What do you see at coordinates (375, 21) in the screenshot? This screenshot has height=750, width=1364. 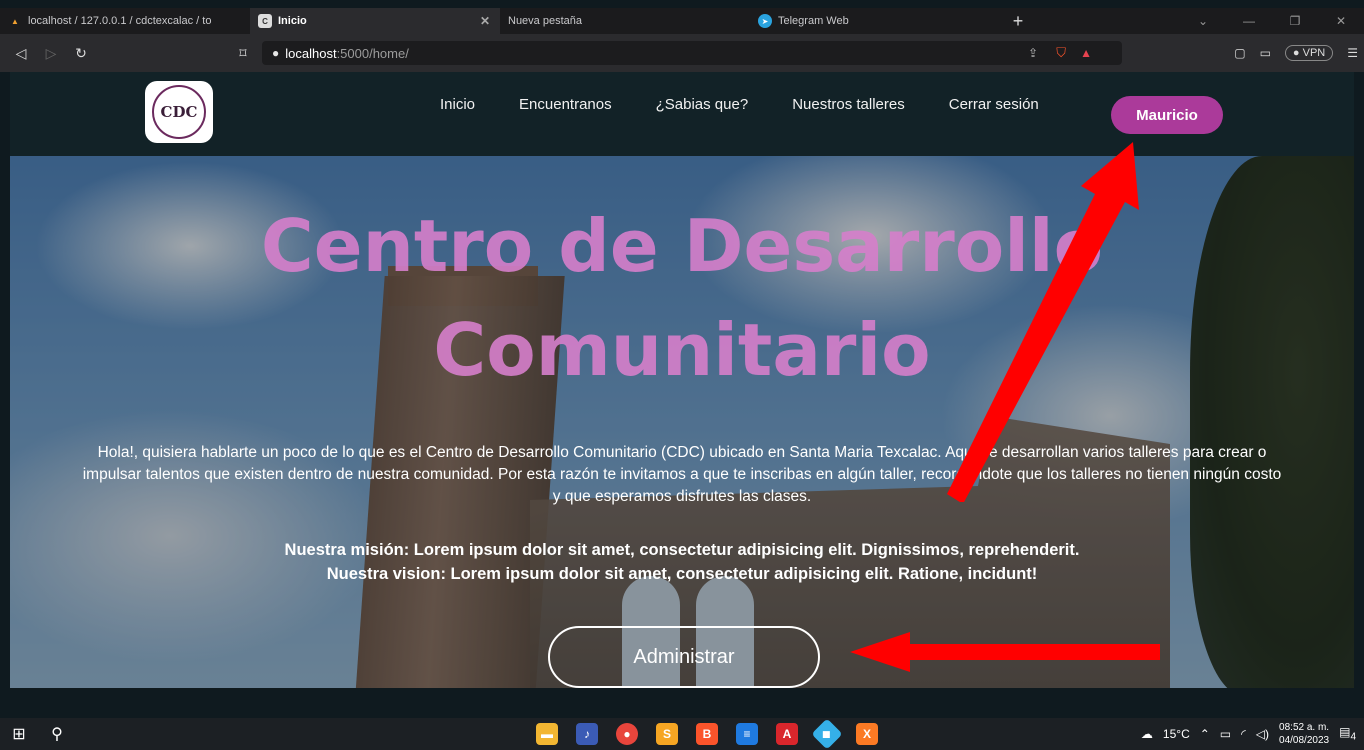 I see `tab-inicio: C Inicio ✕` at bounding box center [375, 21].